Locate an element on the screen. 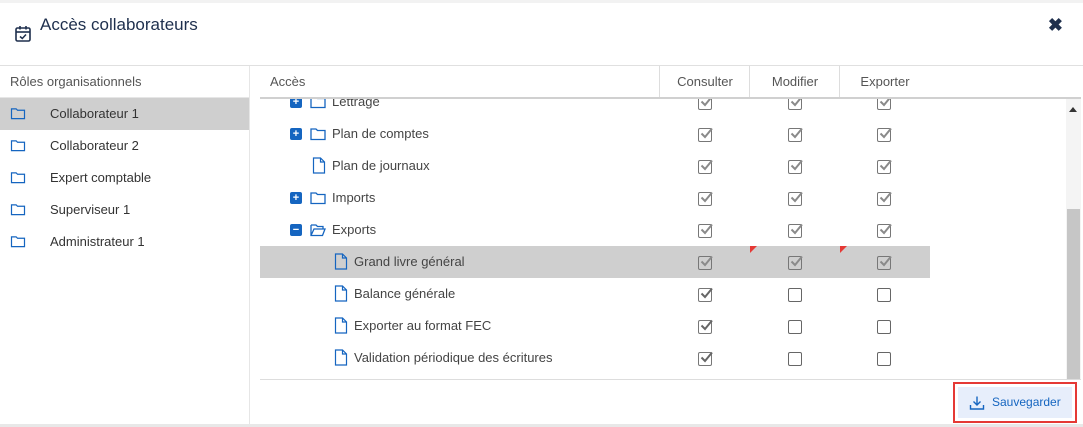 The height and width of the screenshot is (427, 1083). role-item: Superviseur 1 is located at coordinates (124, 210).